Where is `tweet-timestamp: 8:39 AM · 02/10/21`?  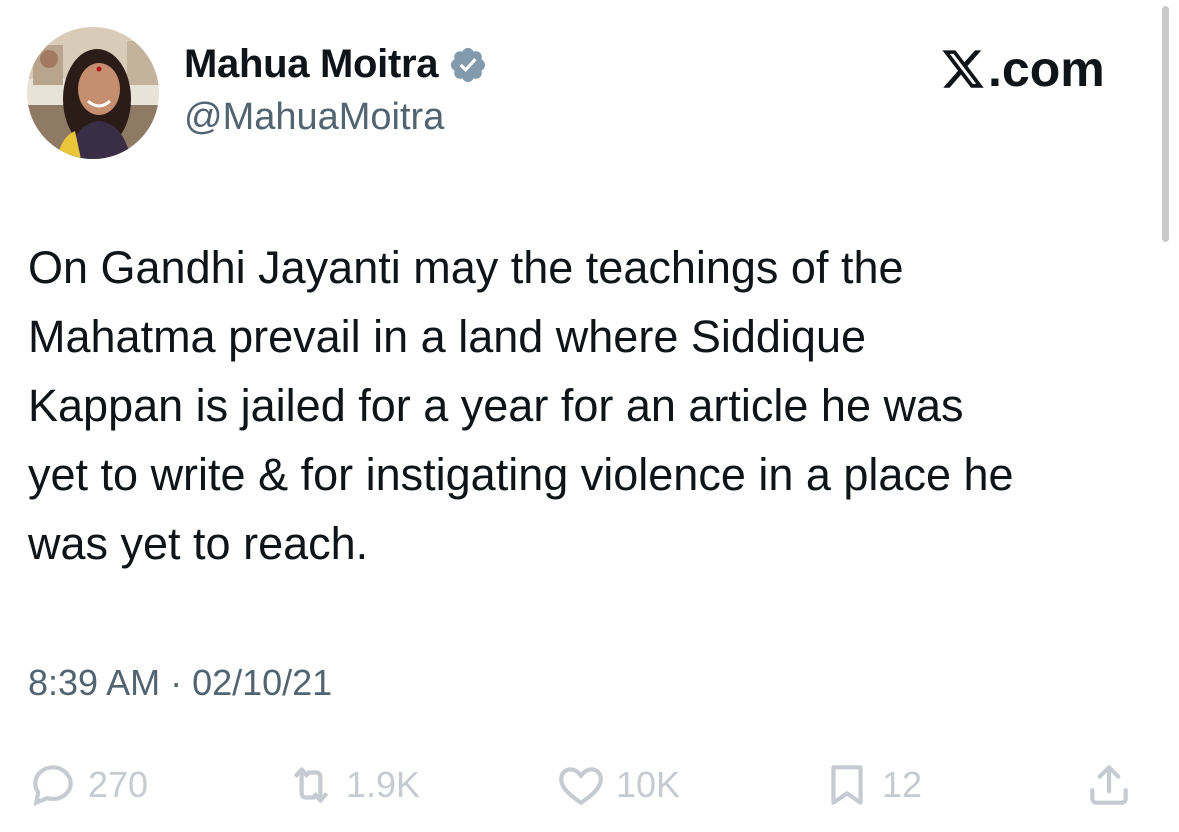
tweet-timestamp: 8:39 AM · 02/10/21 is located at coordinates (180, 683).